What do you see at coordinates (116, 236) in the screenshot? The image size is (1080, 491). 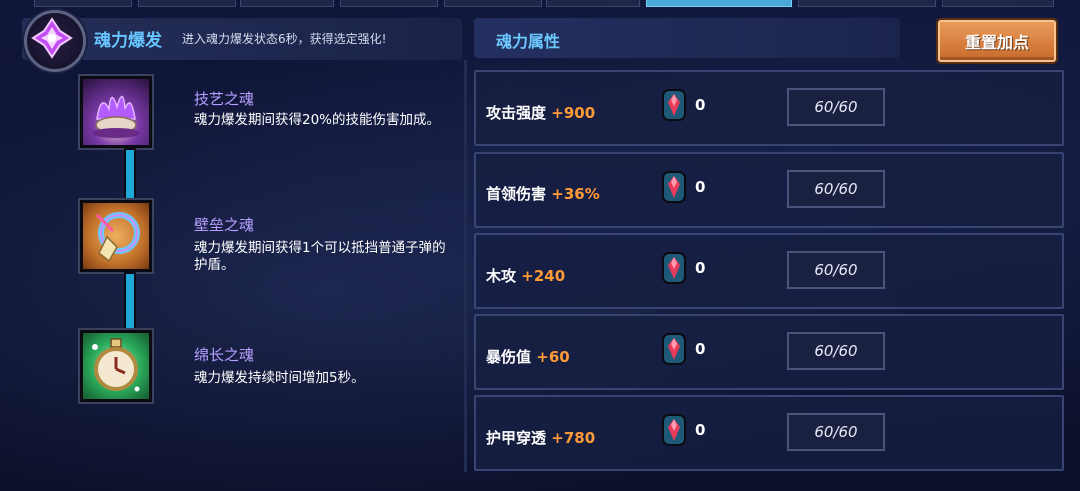 I see `shield-ring-icon` at bounding box center [116, 236].